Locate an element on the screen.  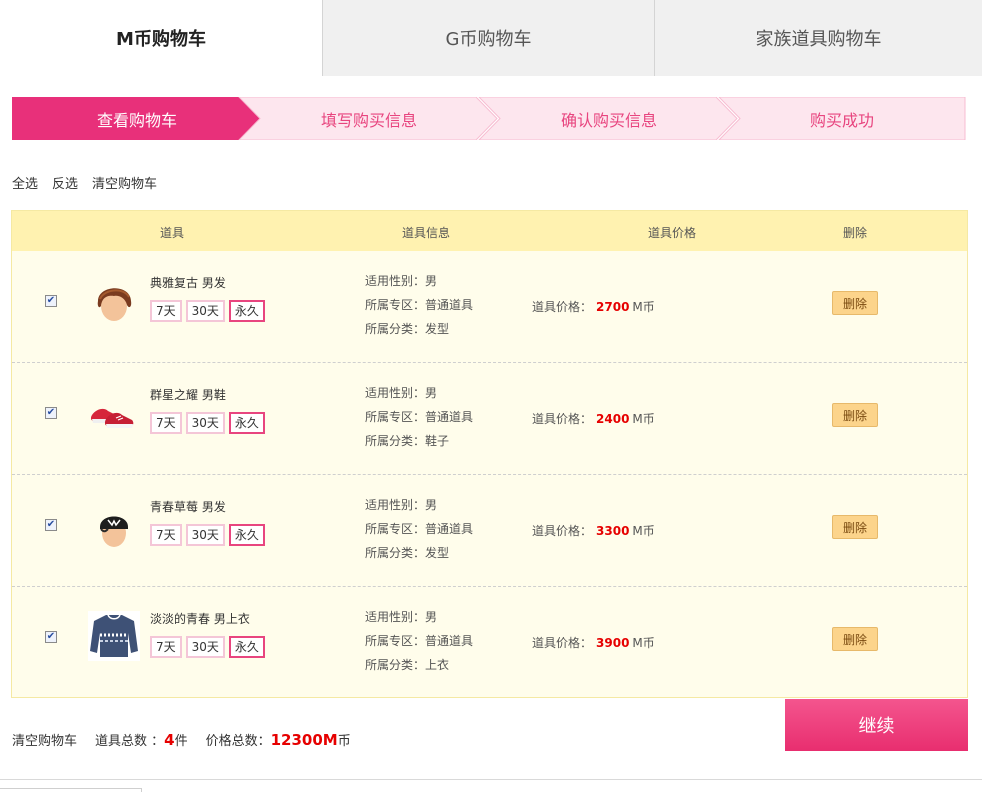
item-category: 所属分类：上衣 is located at coordinates (407, 665).